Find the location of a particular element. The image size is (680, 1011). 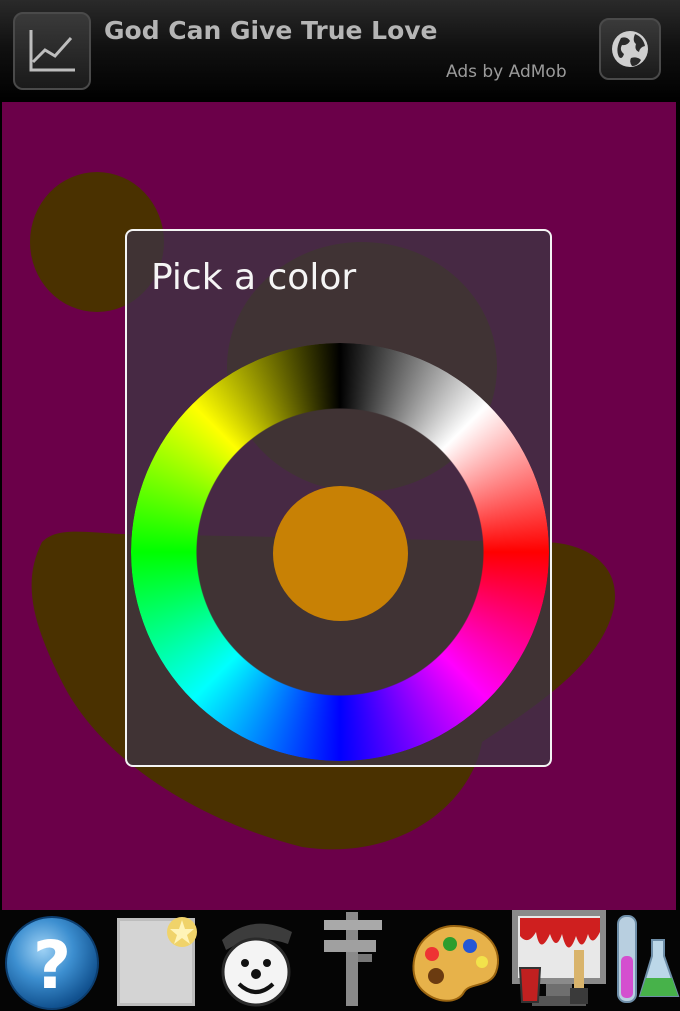

selected-color-swatch is located at coordinates (340, 553).